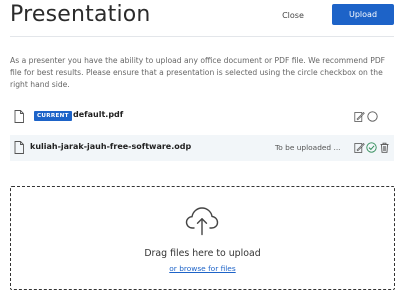 The image size is (400, 295). I want to click on close-button: Close, so click(293, 15).